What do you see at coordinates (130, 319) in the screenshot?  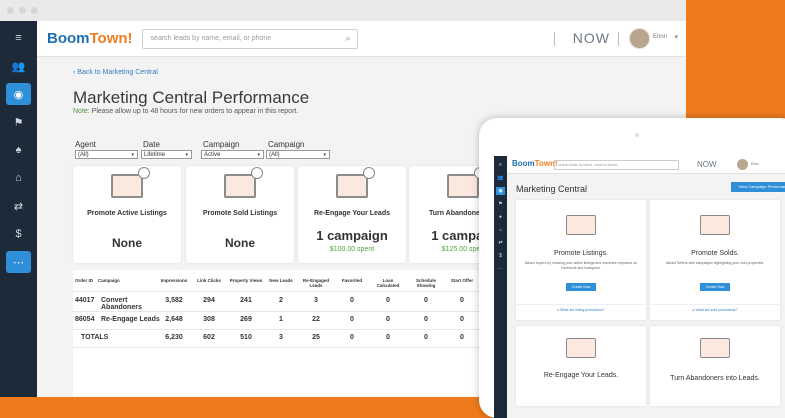 I see `cell: Re-Engage Leads` at bounding box center [130, 319].